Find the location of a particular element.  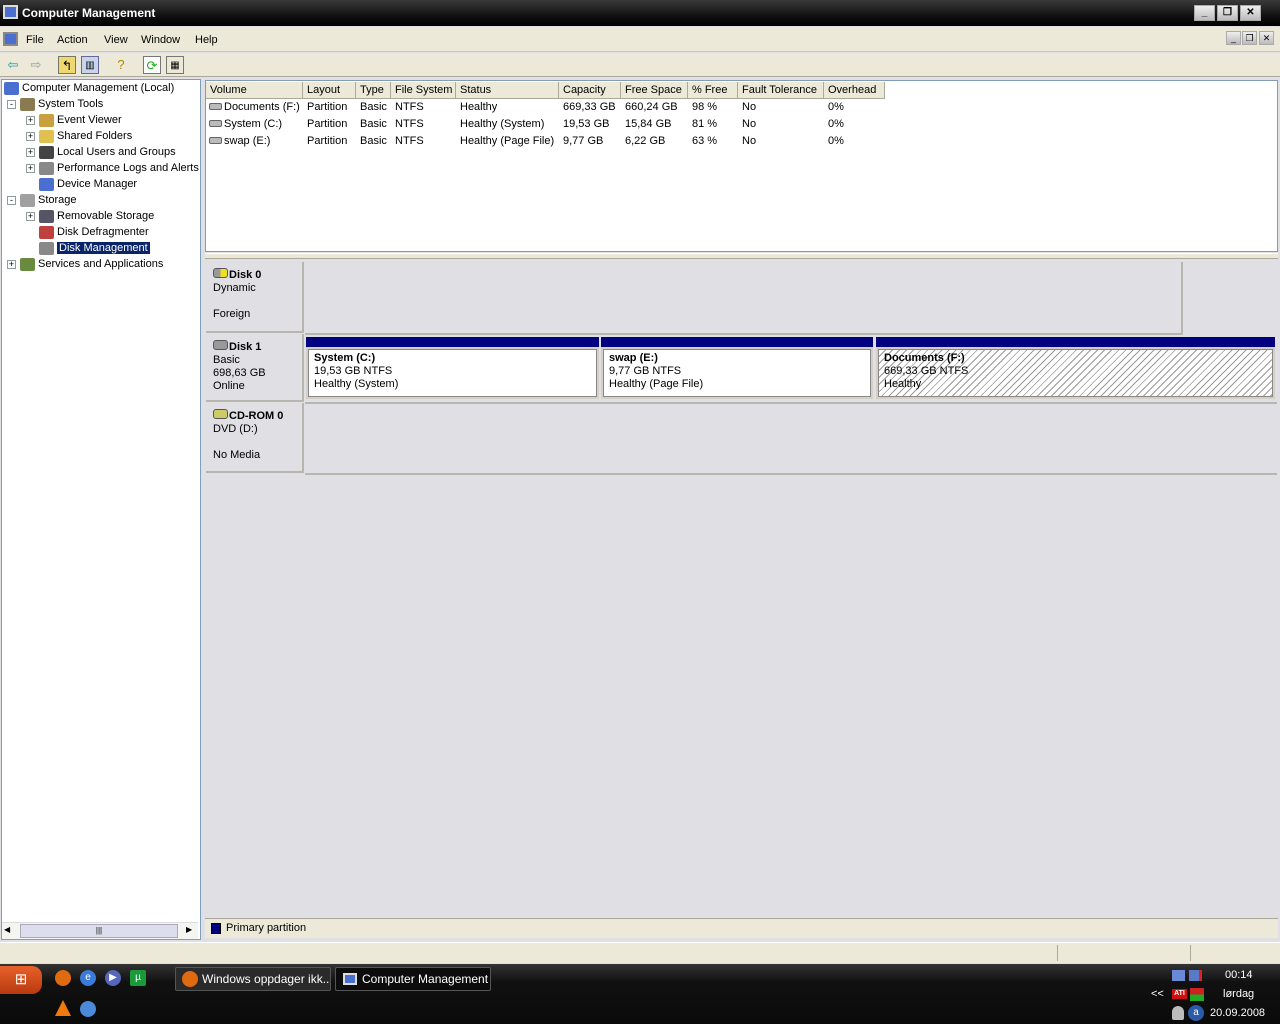

forward-icon: ⇨ is located at coordinates (36, 65).